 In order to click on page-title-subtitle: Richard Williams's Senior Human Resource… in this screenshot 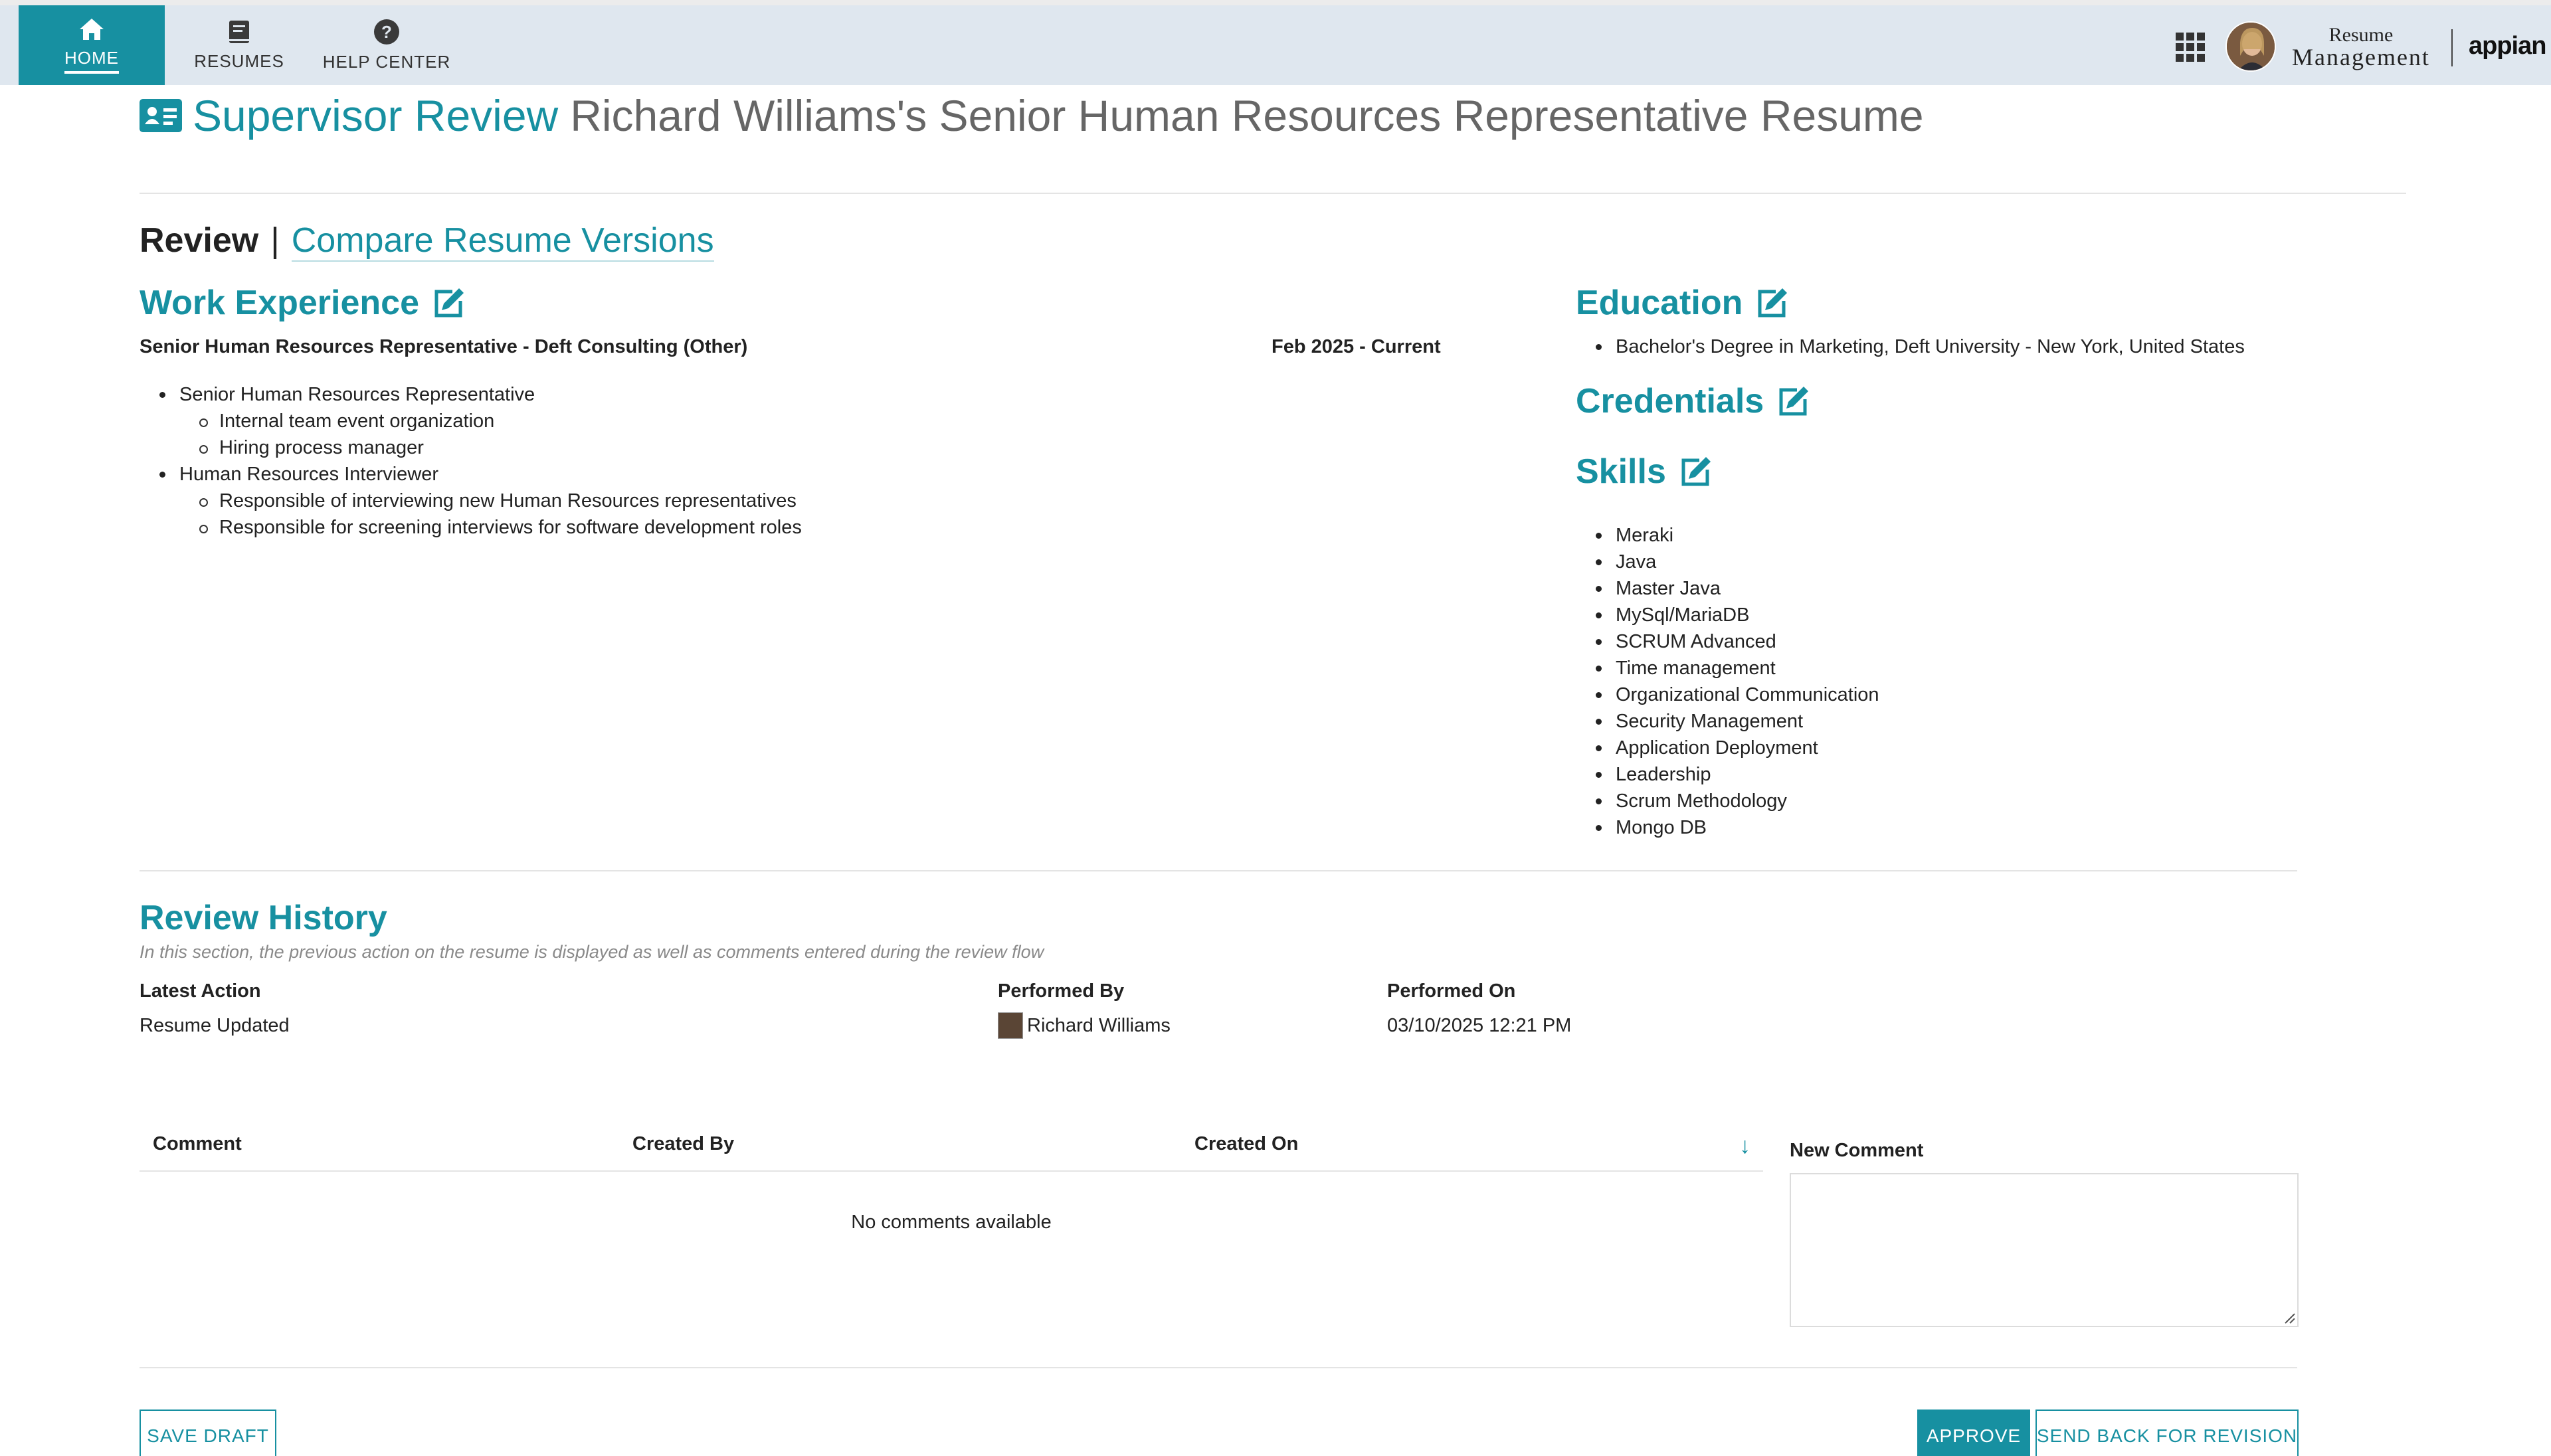, I will do `click(1247, 115)`.